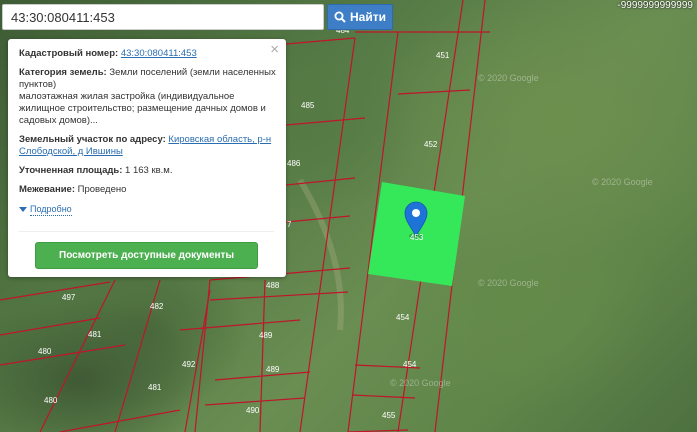 This screenshot has width=697, height=432. Describe the element at coordinates (69, 297) in the screenshot. I see `parcel-label-497: 497` at that location.